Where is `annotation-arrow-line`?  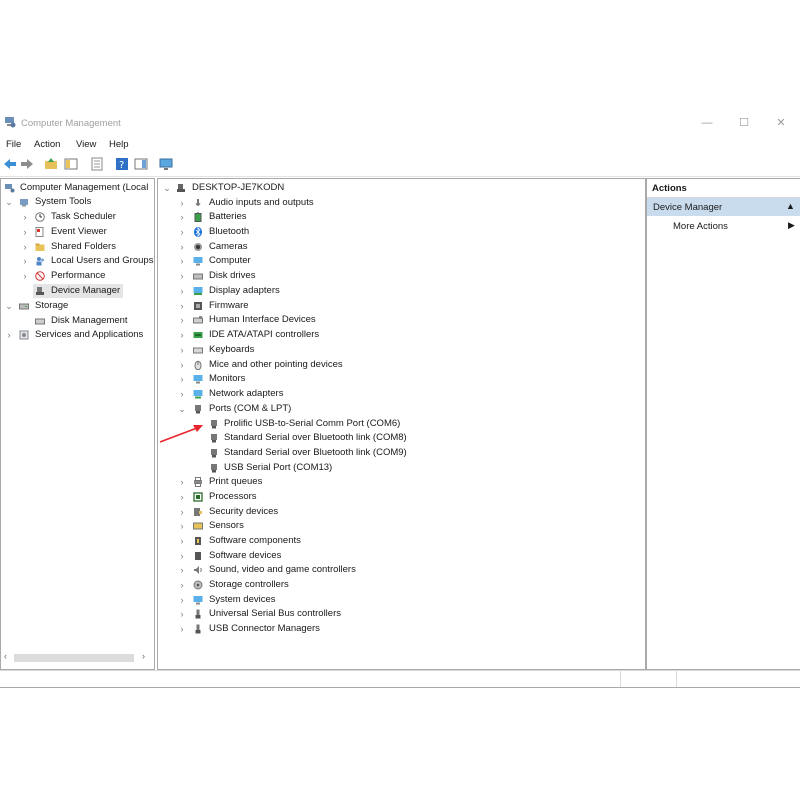 annotation-arrow-line is located at coordinates (178, 435).